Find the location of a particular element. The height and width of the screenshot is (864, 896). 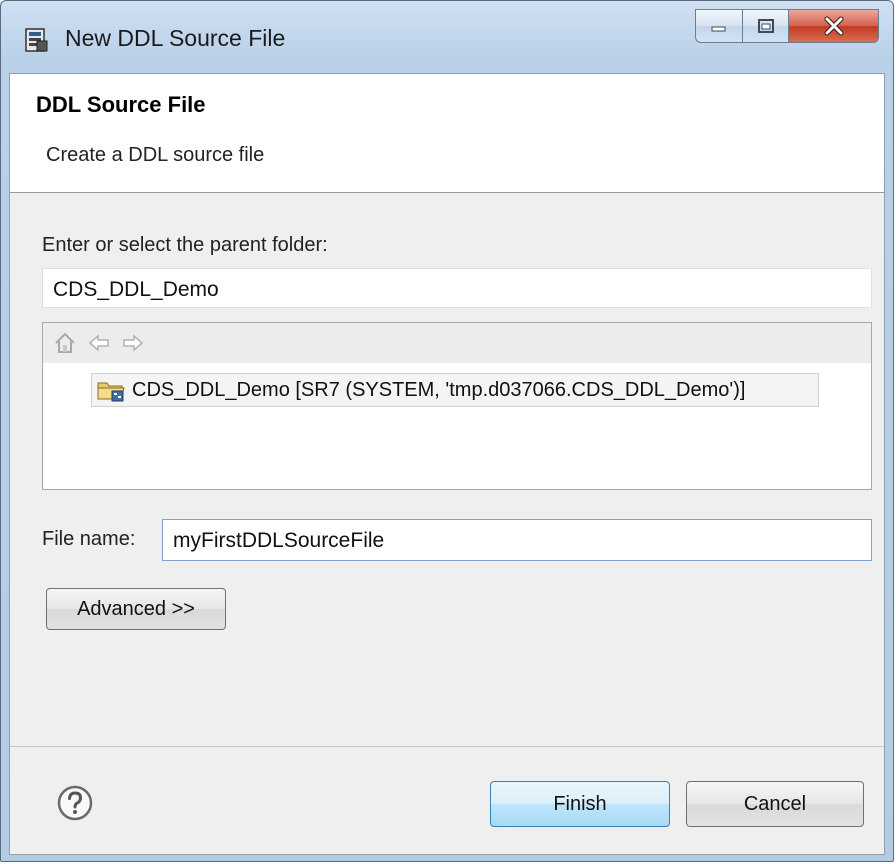

file-name-label: File name: is located at coordinates (89, 539).